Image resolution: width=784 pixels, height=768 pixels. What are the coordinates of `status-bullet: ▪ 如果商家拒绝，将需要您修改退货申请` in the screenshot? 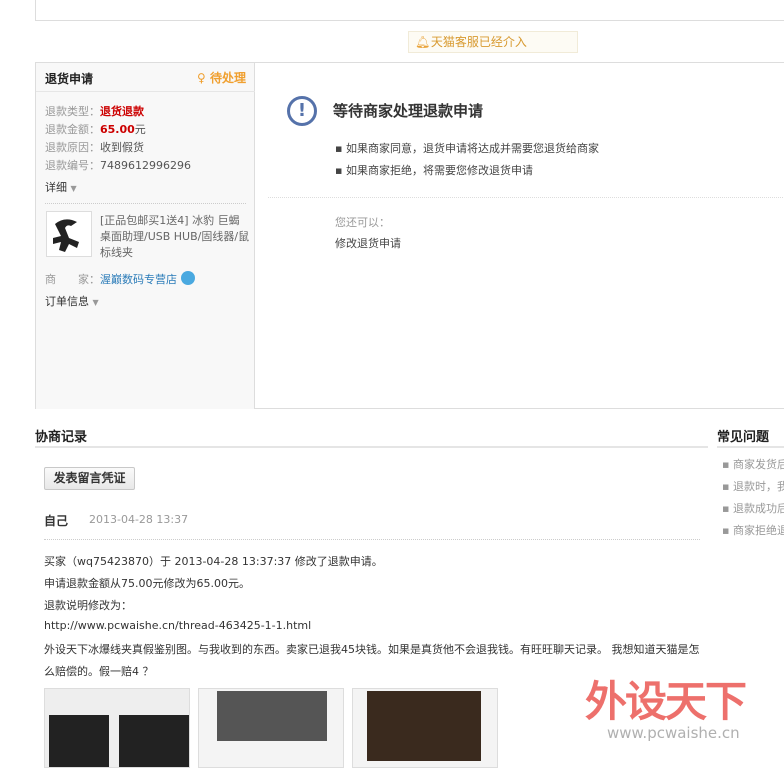 It's located at (434, 170).